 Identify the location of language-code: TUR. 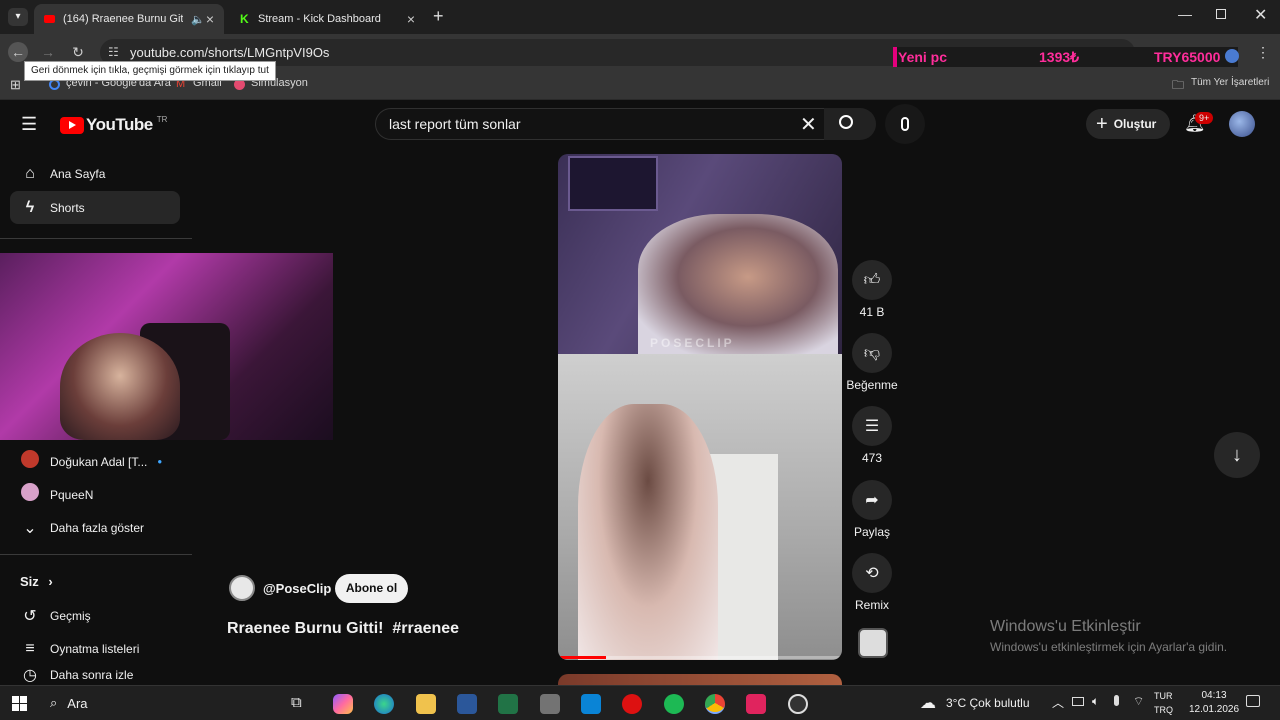
(1163, 696).